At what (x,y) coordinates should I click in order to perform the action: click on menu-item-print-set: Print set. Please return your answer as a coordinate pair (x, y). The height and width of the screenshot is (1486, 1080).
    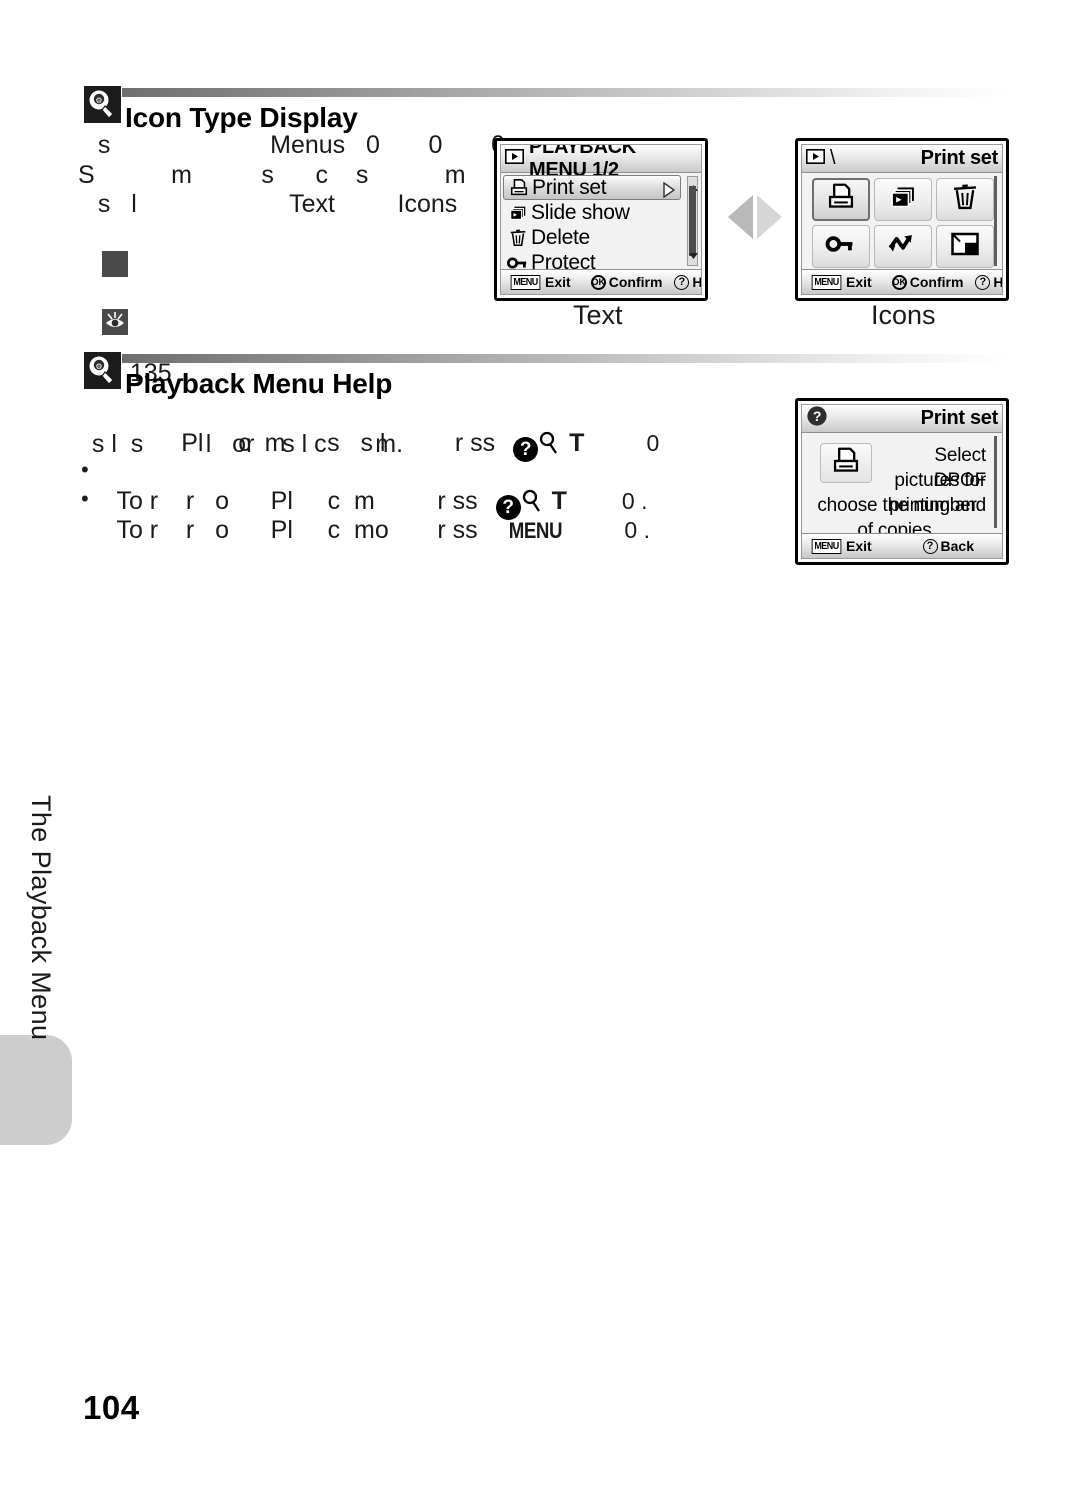
    Looking at the image, I should click on (592, 187).